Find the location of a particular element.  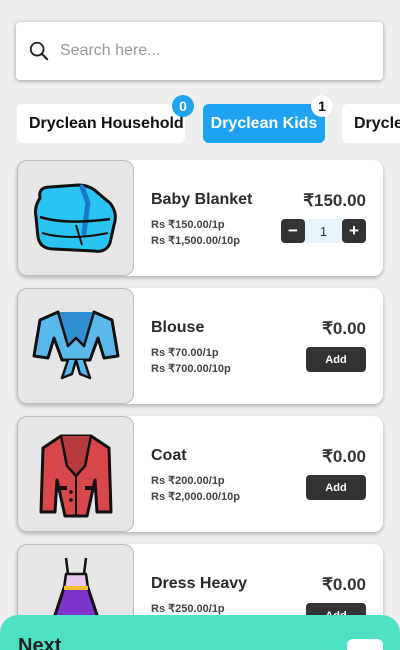

blouse-icon is located at coordinates (75, 345).